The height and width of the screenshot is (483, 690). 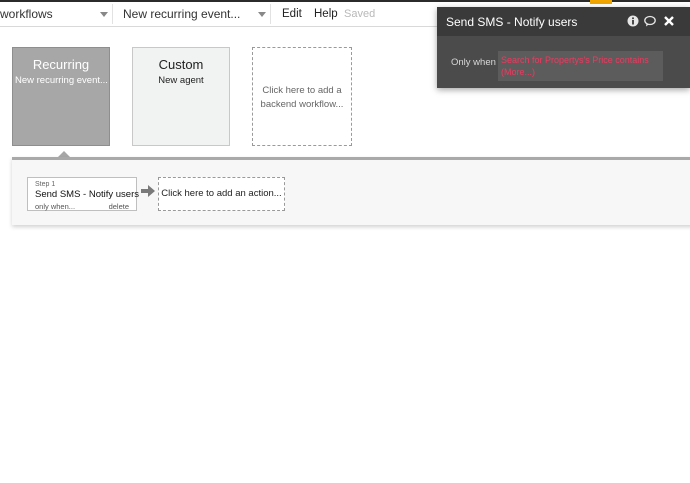 What do you see at coordinates (56, 14) in the screenshot?
I see `page-dropdown: workflows` at bounding box center [56, 14].